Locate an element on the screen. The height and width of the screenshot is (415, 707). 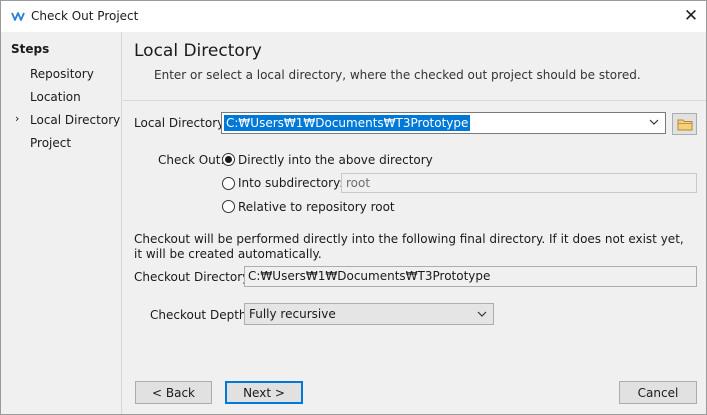
title-bar: Check Out Project ✕ is located at coordinates (353, 16).